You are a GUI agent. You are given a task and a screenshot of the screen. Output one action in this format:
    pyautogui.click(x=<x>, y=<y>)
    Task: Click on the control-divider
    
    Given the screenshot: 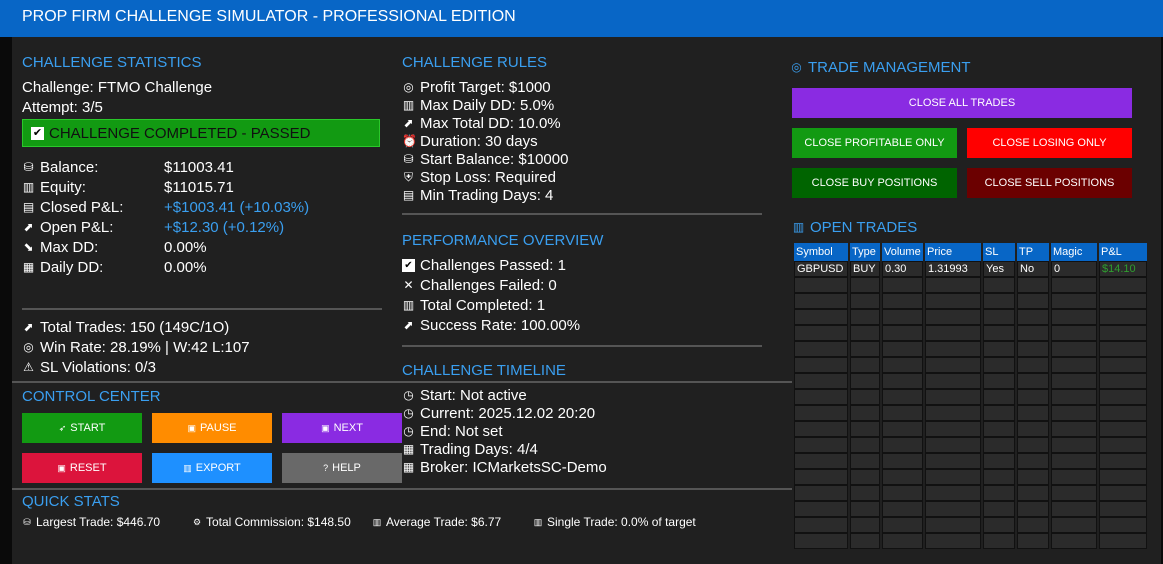 What is the action you would take?
    pyautogui.click(x=402, y=382)
    